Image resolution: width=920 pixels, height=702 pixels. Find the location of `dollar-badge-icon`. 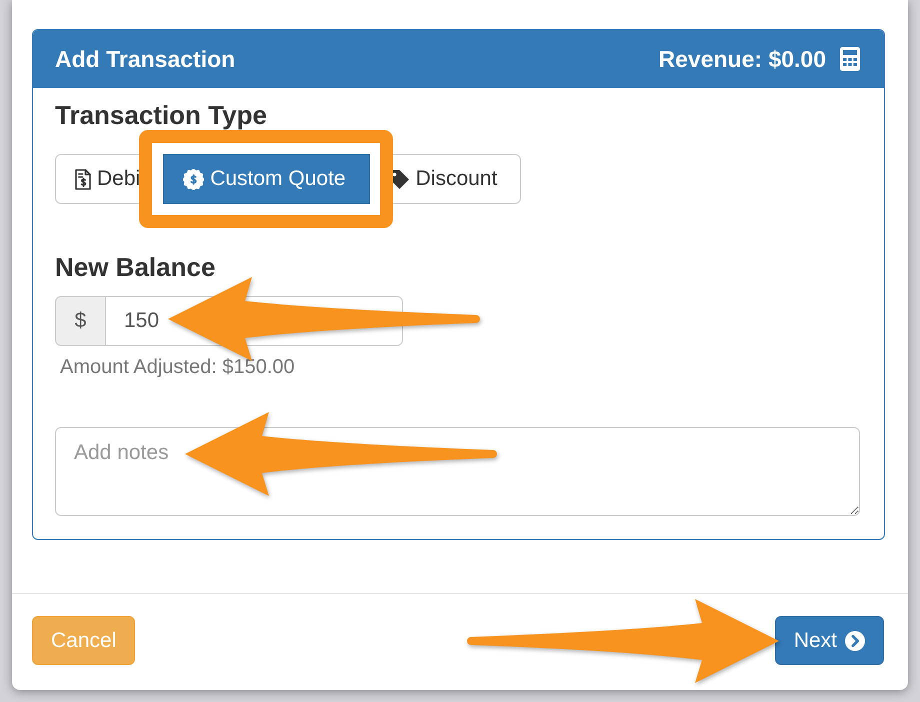

dollar-badge-icon is located at coordinates (193, 179).